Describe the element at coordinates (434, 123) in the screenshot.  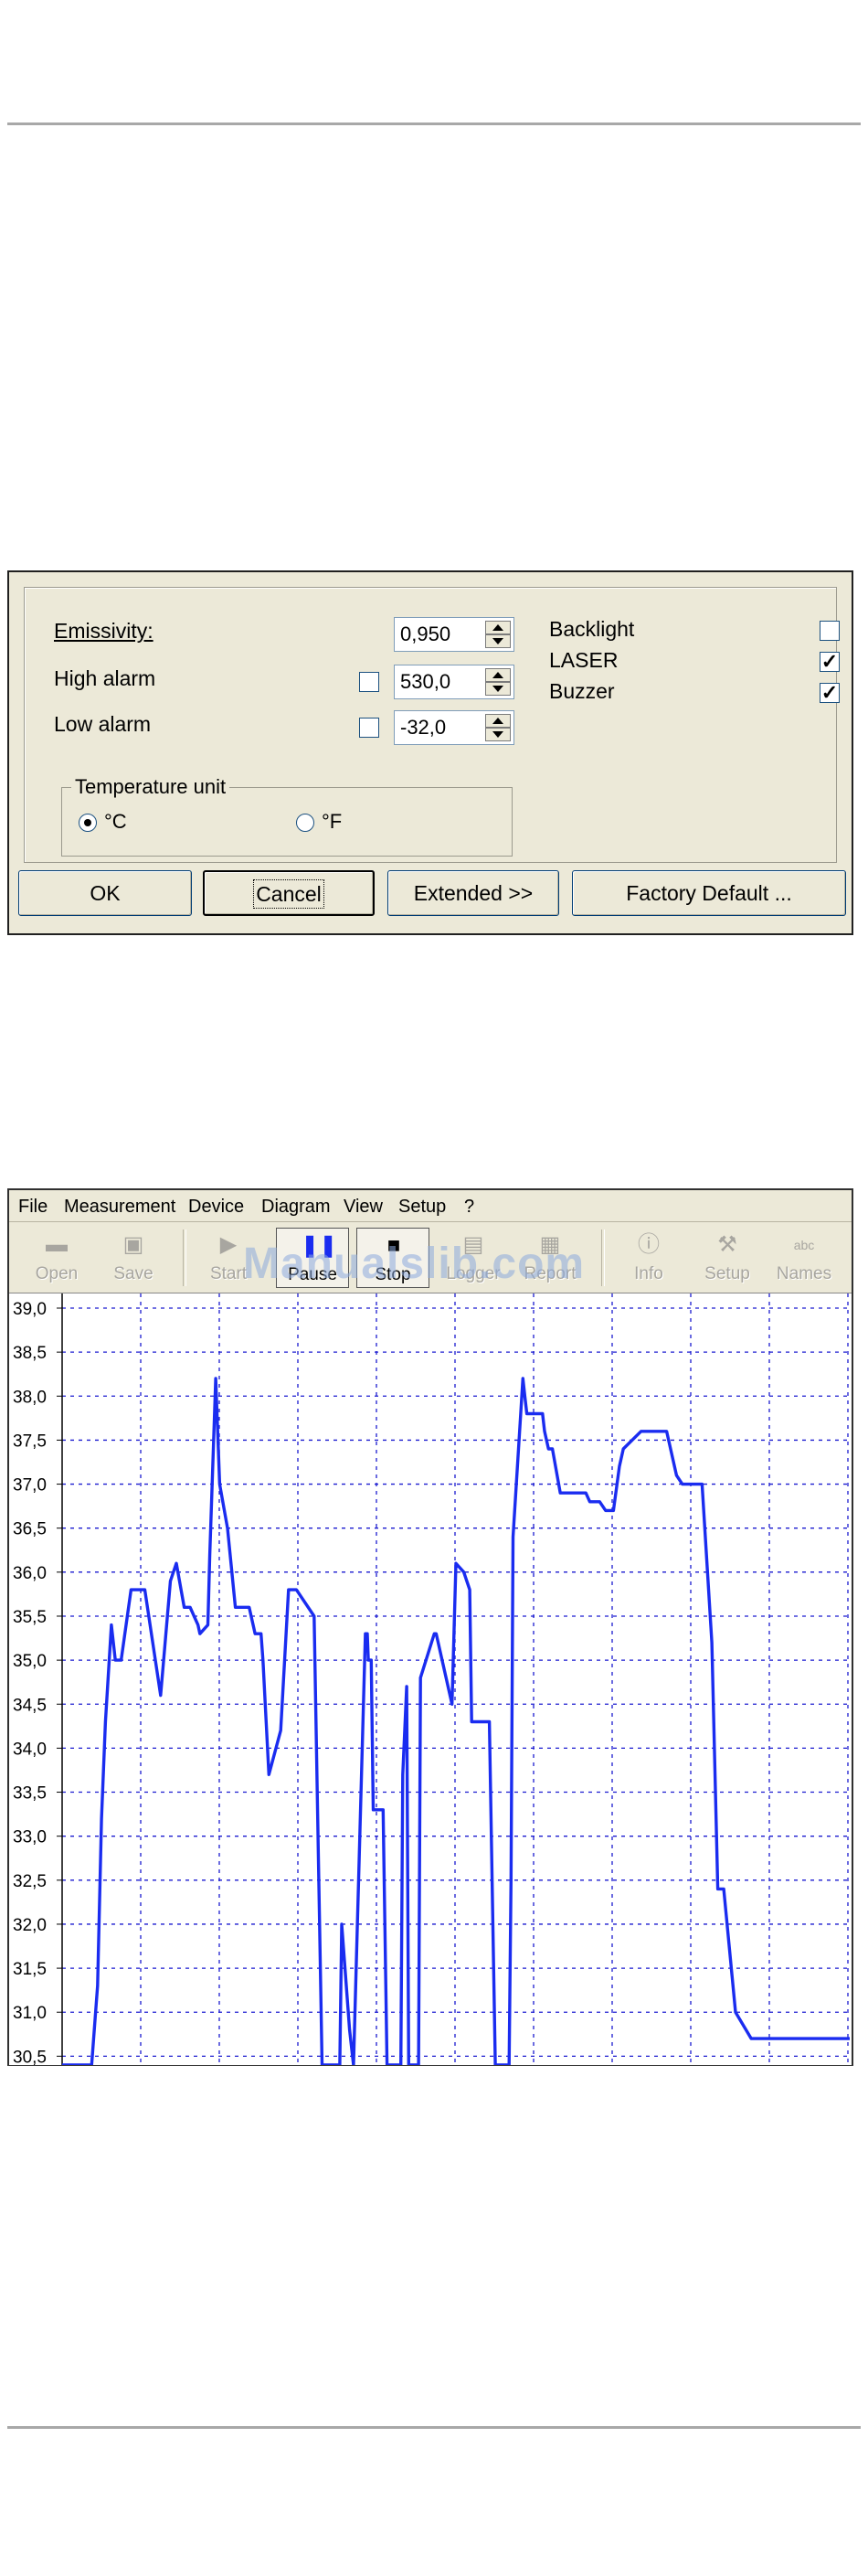
I see `top-divider` at that location.